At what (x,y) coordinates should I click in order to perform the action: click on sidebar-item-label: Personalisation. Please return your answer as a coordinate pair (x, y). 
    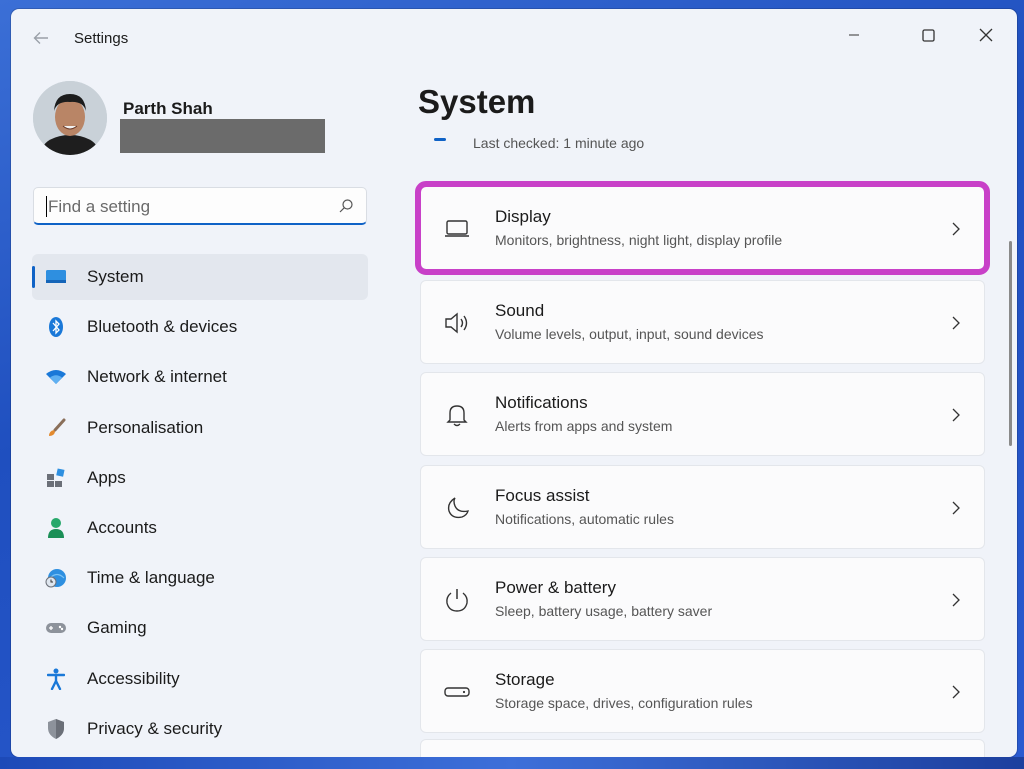
    Looking at the image, I should click on (145, 427).